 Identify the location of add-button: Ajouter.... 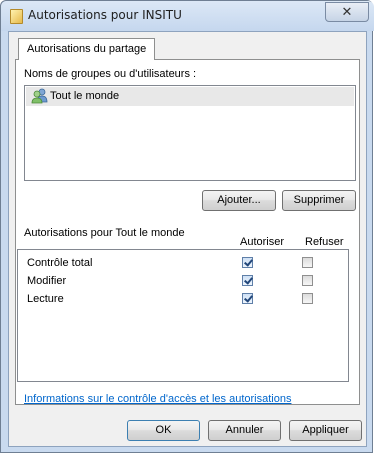
(239, 200).